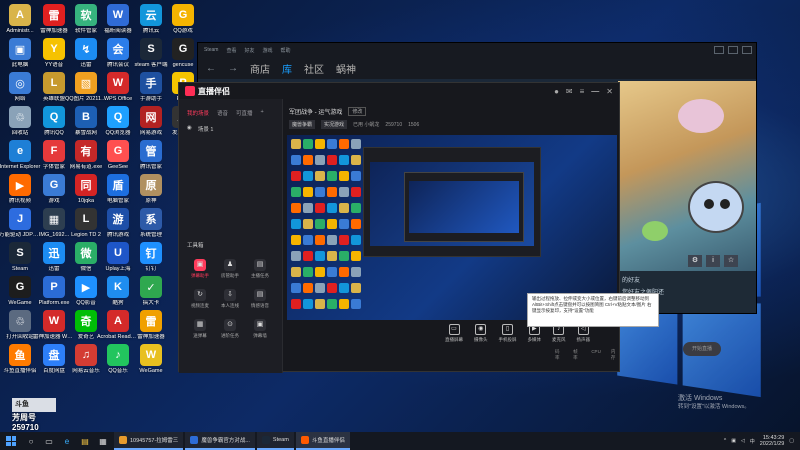 Image resolution: width=800 pixels, height=450 pixels. I want to click on back-arrow-icon: ←, so click(211, 68).